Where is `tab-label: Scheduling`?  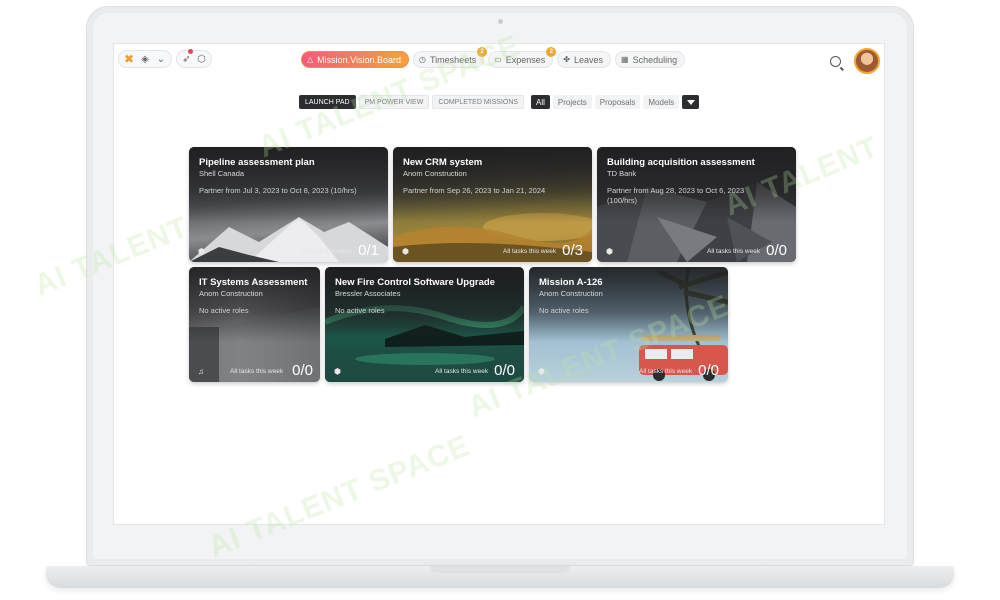 tab-label: Scheduling is located at coordinates (655, 59).